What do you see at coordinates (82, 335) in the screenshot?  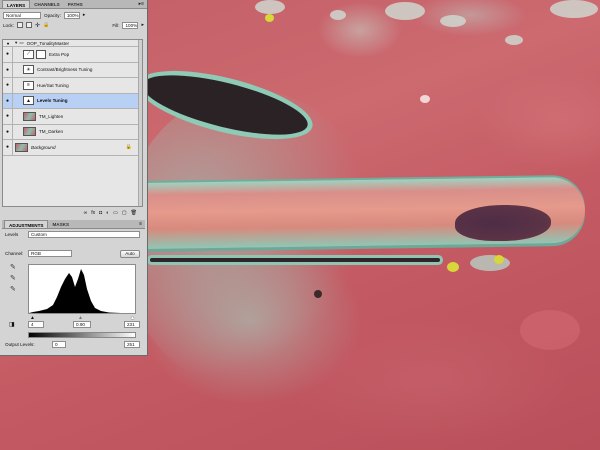 I see `output-gradient` at bounding box center [82, 335].